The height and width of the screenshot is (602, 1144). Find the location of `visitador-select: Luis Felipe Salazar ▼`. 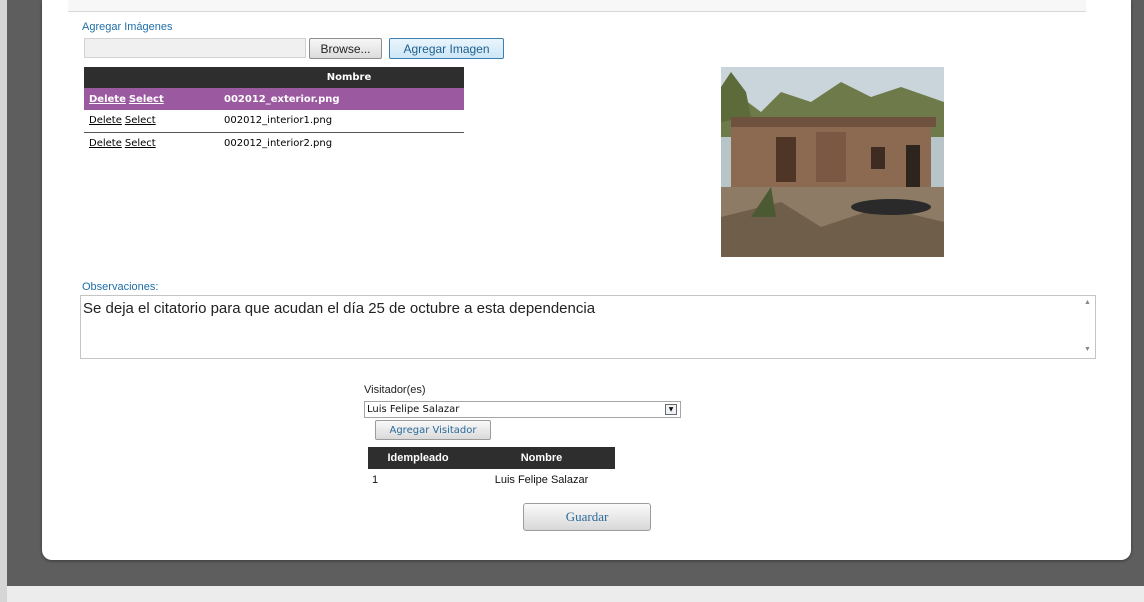

visitador-select: Luis Felipe Salazar ▼ is located at coordinates (522, 409).